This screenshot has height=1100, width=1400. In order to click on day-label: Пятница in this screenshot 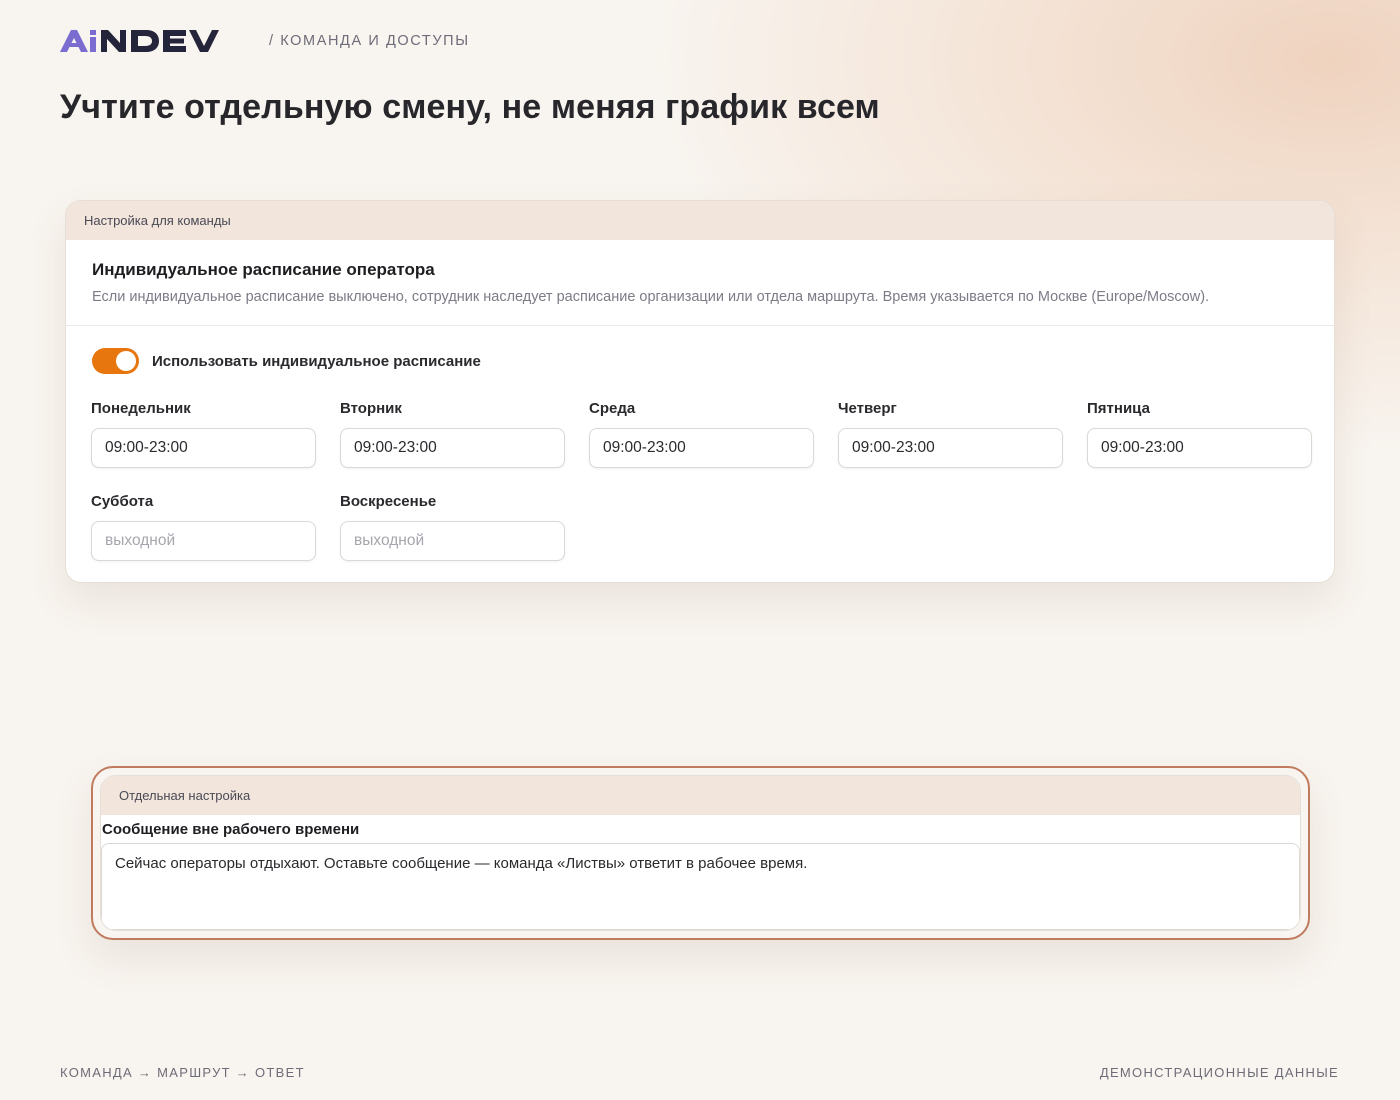, I will do `click(1118, 408)`.